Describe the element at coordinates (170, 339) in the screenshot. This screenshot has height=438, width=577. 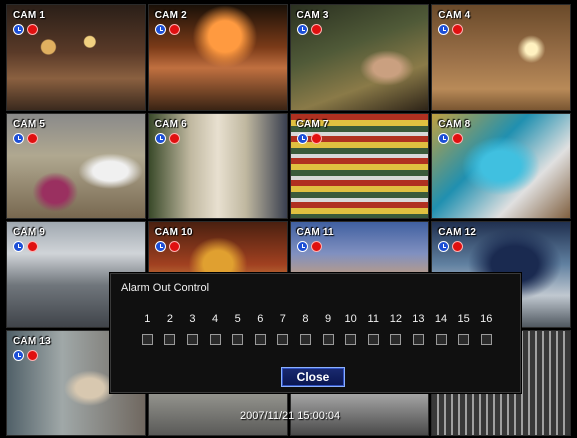
I see `alarm-output-2-checkbox` at that location.